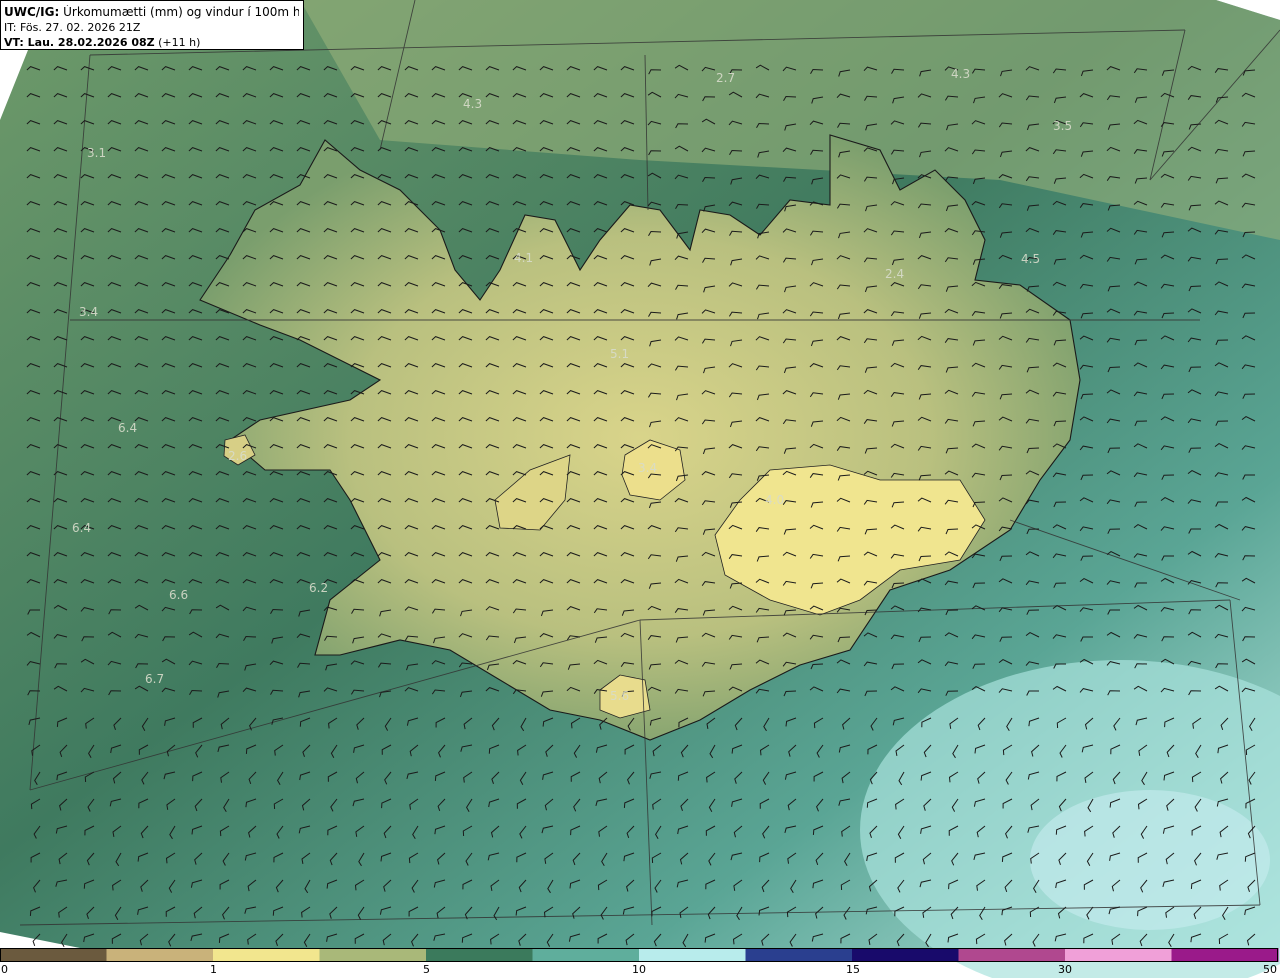  What do you see at coordinates (1030, 259) in the screenshot?
I see `value-label: 4.5` at bounding box center [1030, 259].